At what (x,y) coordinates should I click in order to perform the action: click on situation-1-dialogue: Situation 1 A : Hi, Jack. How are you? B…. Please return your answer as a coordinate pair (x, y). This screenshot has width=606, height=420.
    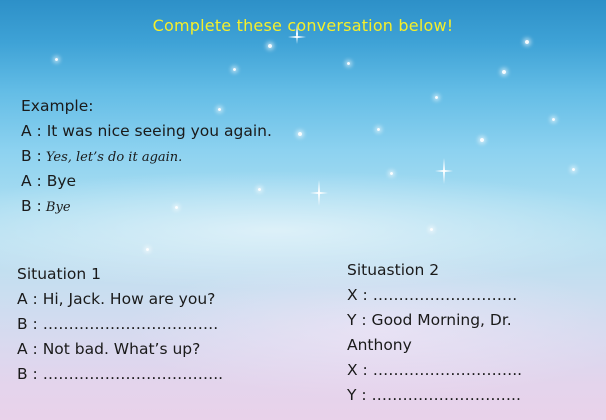
    Looking at the image, I should click on (120, 324).